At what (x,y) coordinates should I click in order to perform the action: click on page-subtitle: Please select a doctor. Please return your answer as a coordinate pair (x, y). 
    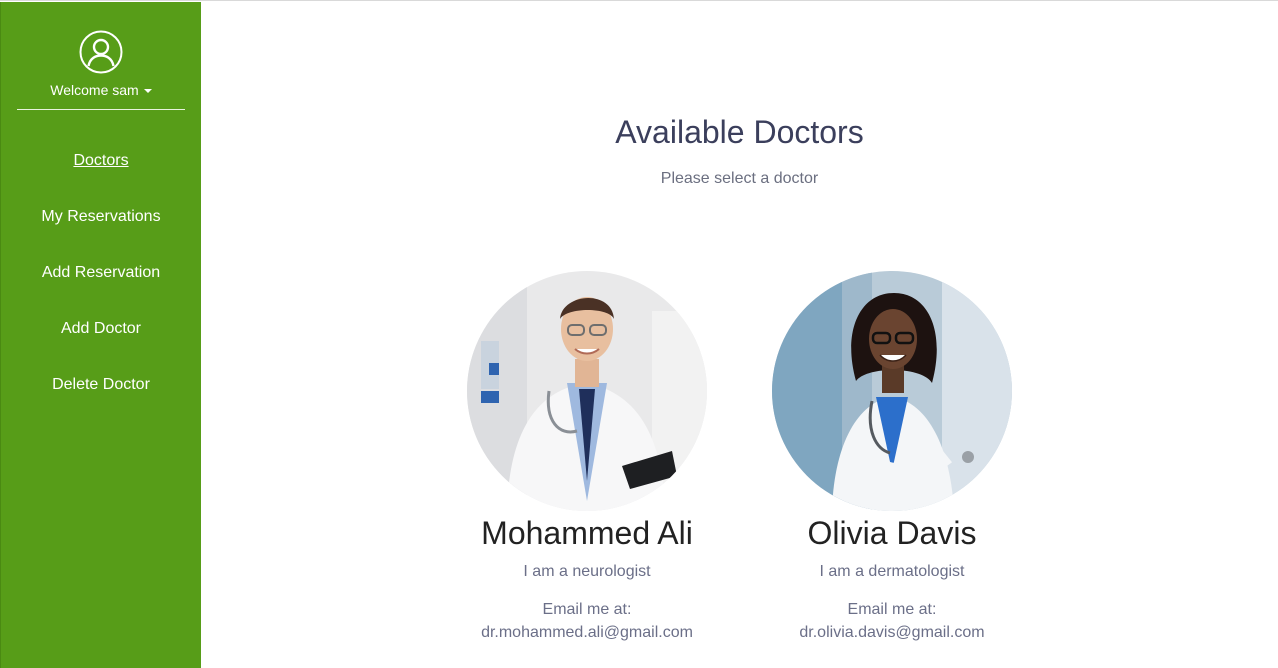
    Looking at the image, I should click on (739, 178).